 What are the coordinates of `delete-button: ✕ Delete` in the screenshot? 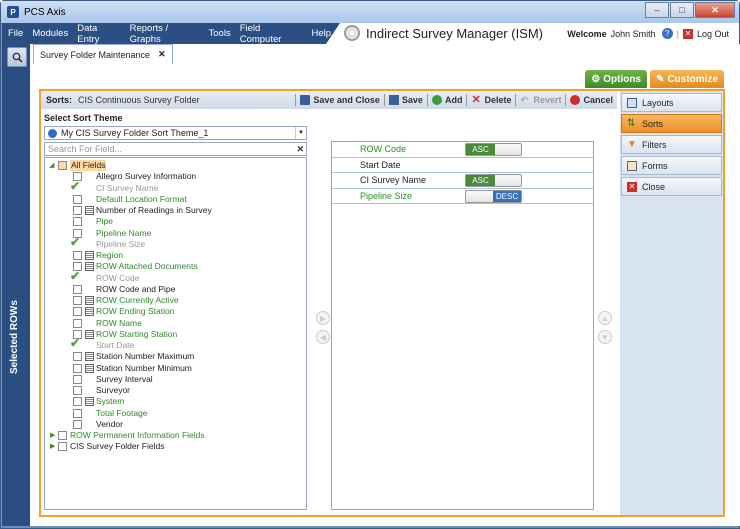 It's located at (491, 100).